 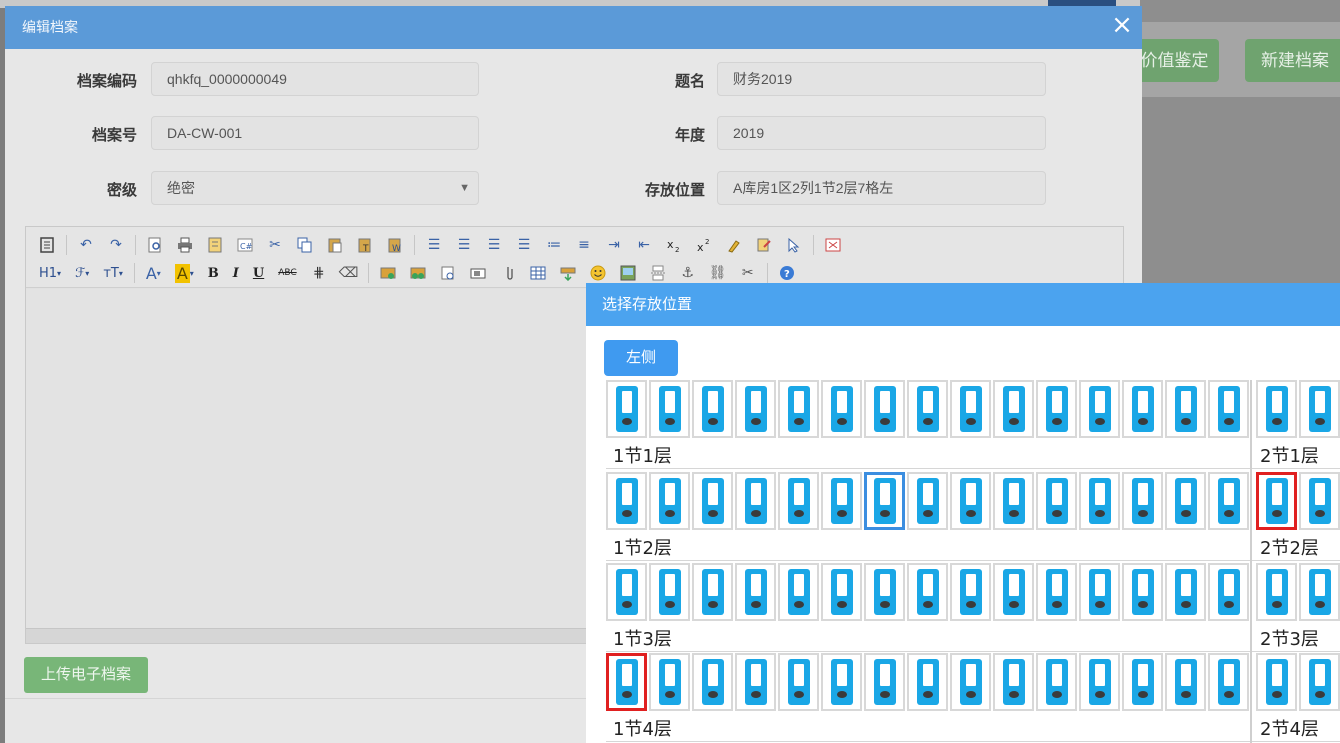 I want to click on archive-code-field: qhkfq_0000000049, so click(x=315, y=79).